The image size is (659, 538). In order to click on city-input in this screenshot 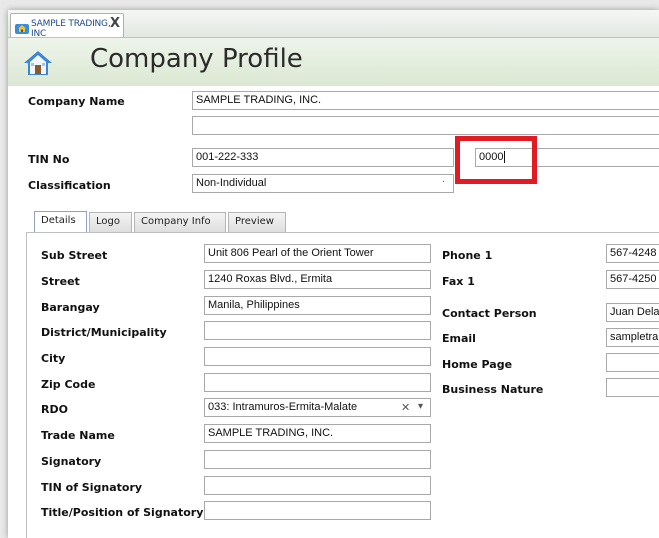, I will do `click(317, 356)`.